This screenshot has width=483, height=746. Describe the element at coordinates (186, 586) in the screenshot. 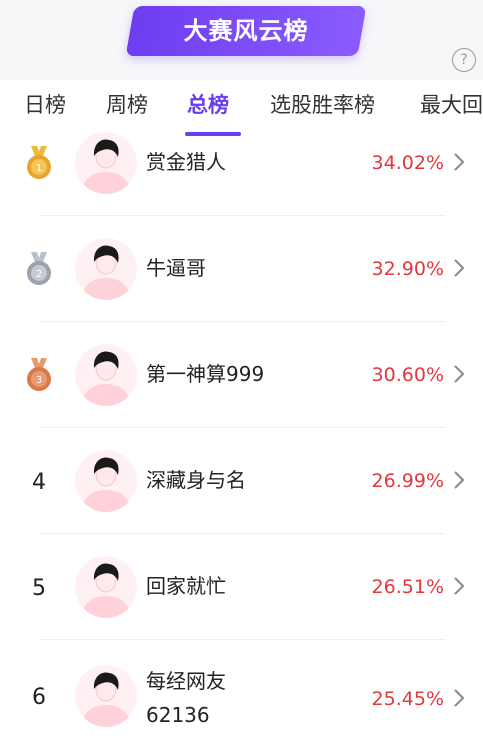

I see `user-name: 回家就忙` at that location.